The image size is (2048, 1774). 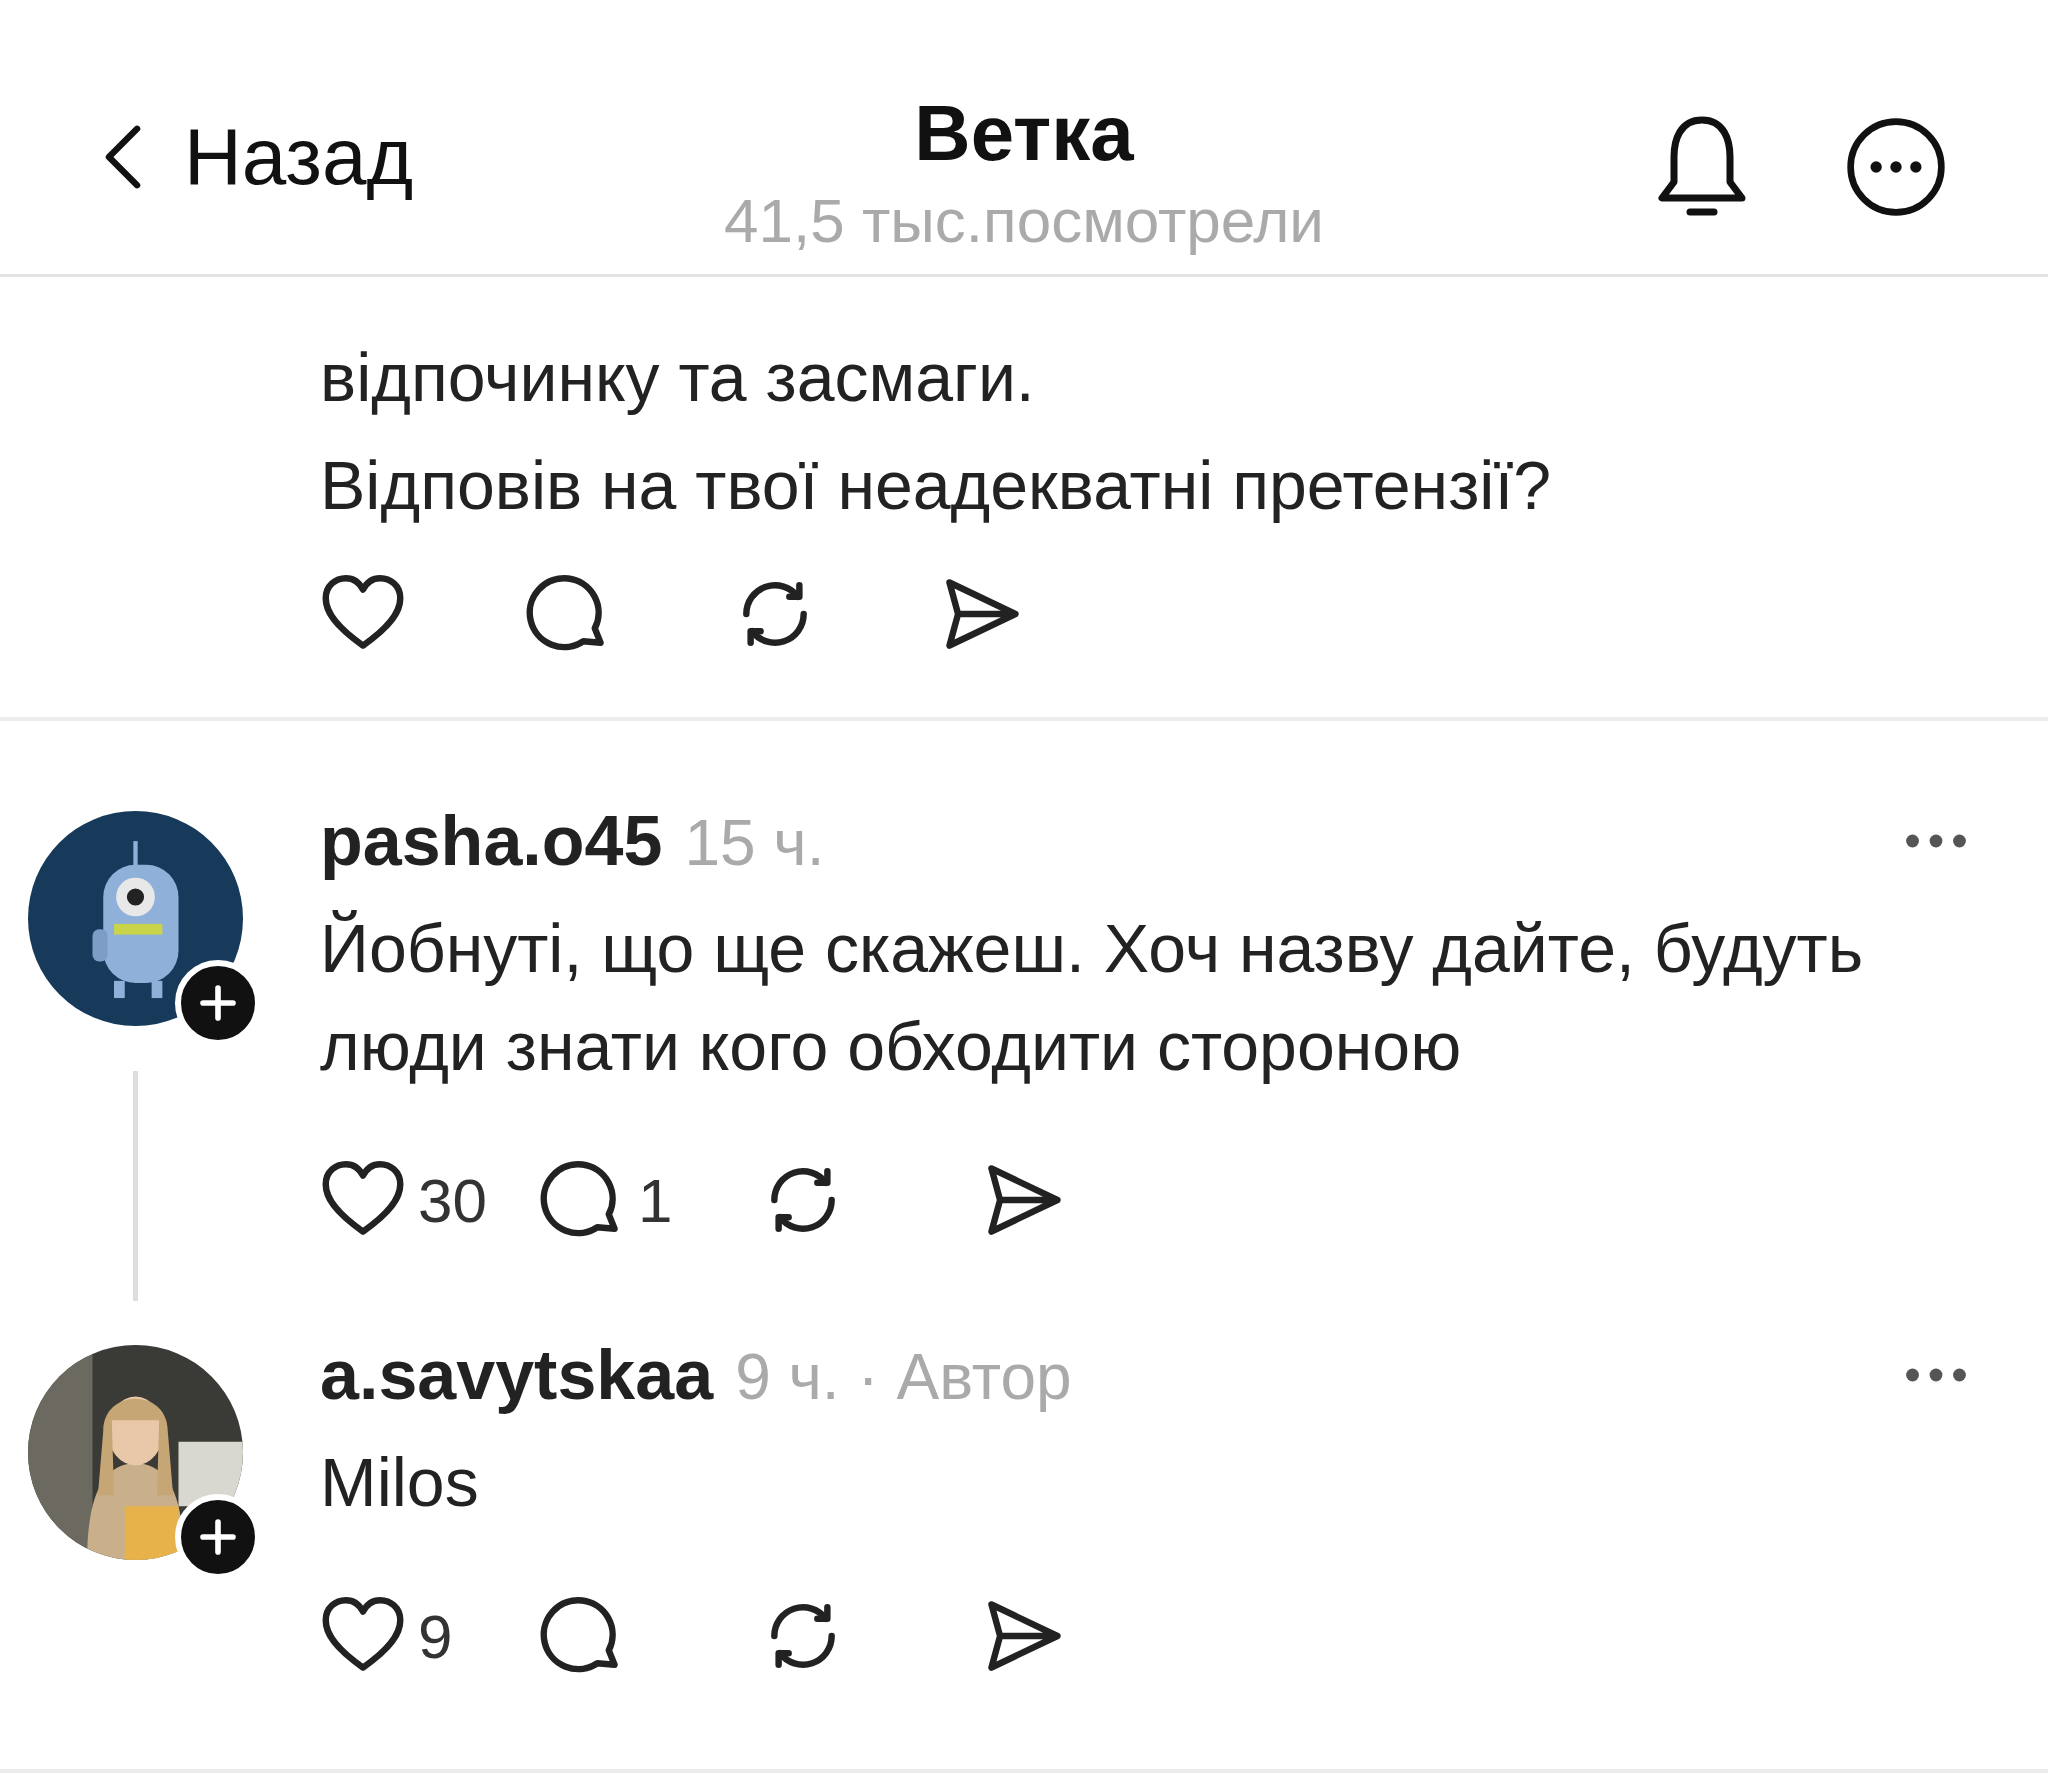 I want to click on reply-text: Milos, so click(x=400, y=1482).